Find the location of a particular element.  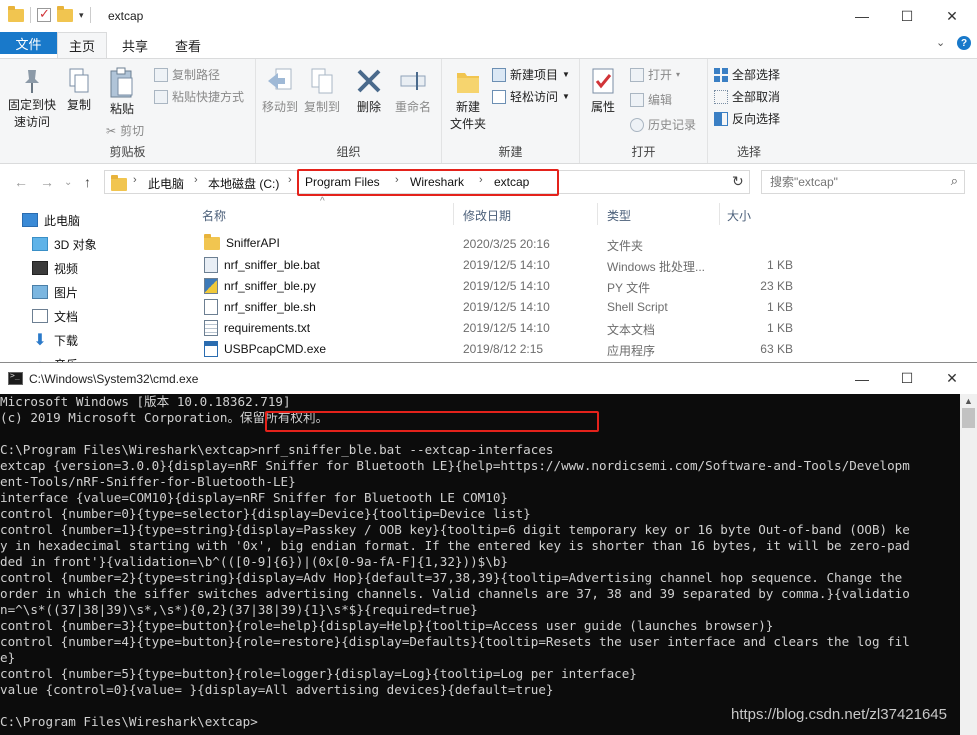

file-size: 1 KB is located at coordinates (779, 265).